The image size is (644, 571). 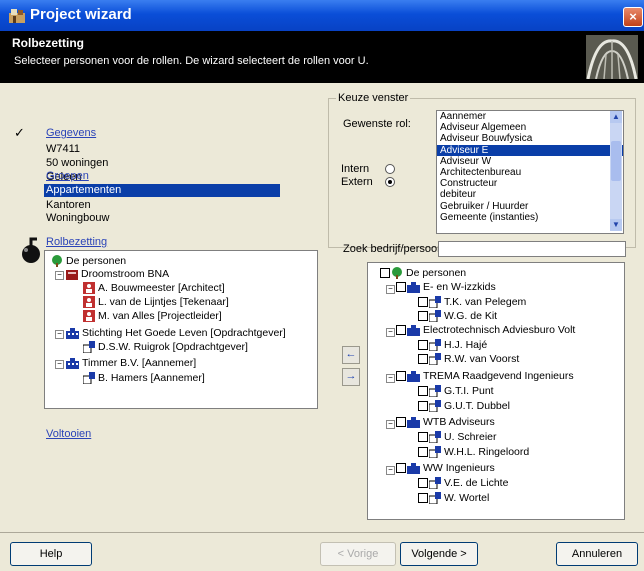 What do you see at coordinates (445, 422) in the screenshot?
I see `organisation-node: WTB Adviseurs` at bounding box center [445, 422].